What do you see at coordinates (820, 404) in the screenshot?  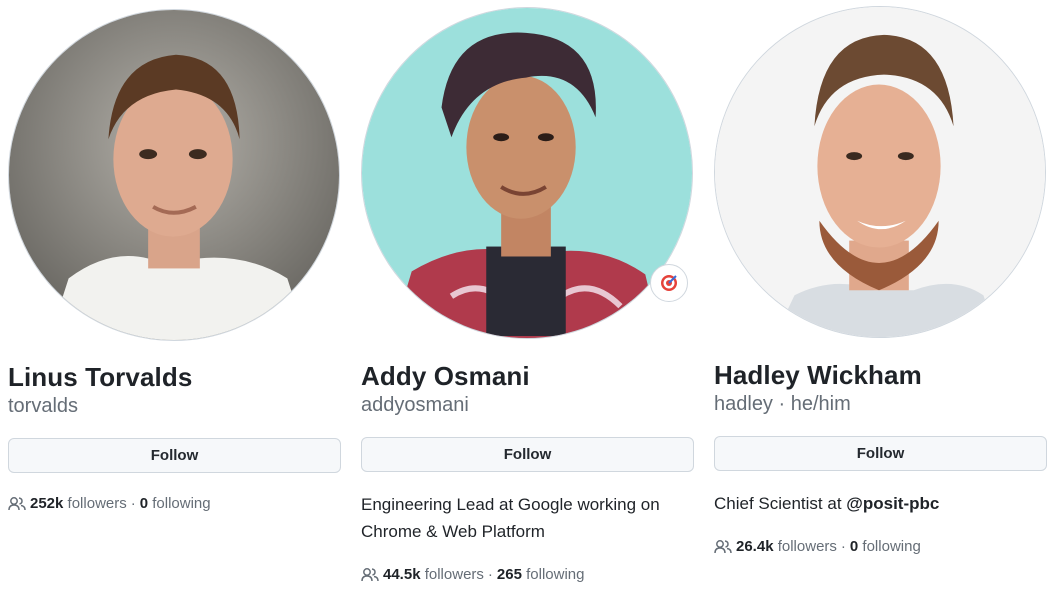 I see `pronouns: he/him` at bounding box center [820, 404].